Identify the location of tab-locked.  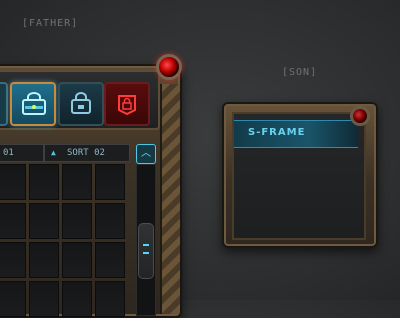
(127, 104).